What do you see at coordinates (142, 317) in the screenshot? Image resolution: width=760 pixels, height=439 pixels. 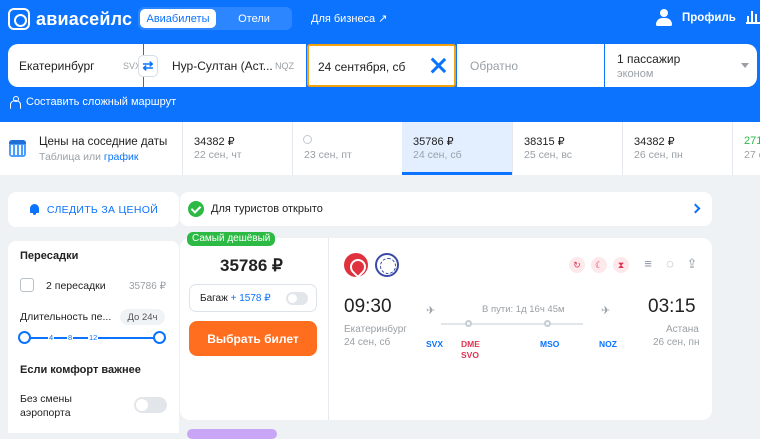 I see `duration-value: До 24ч` at bounding box center [142, 317].